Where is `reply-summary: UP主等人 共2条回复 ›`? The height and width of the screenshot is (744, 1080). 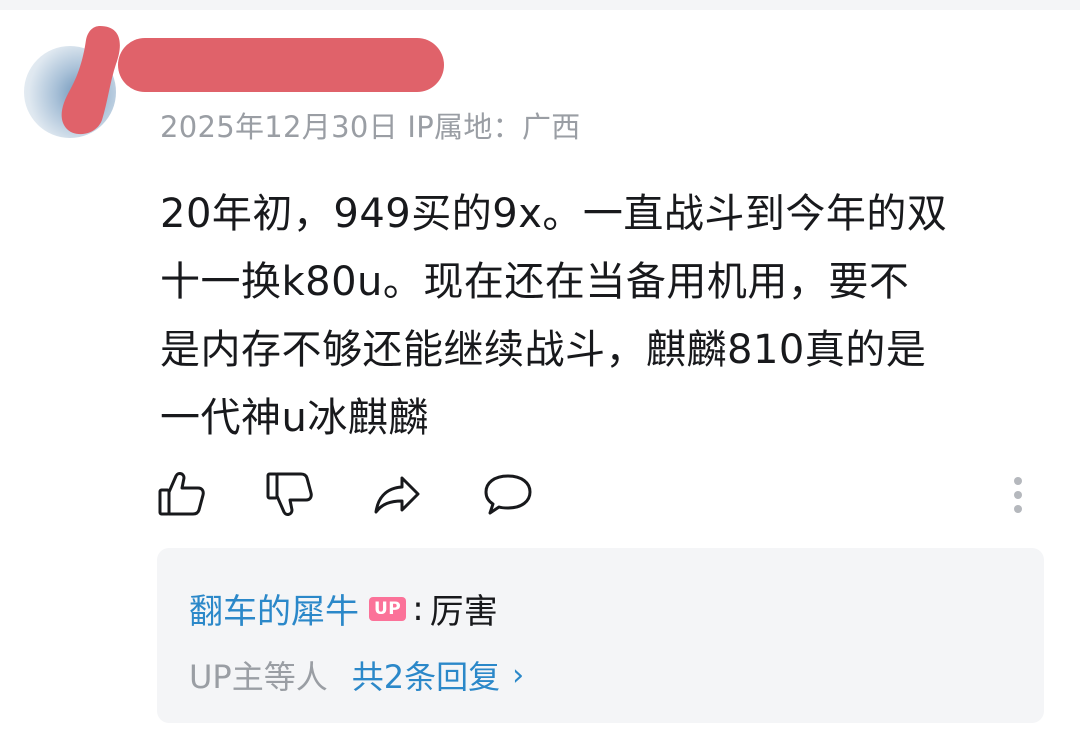 reply-summary: UP主等人 共2条回复 › is located at coordinates (356, 675).